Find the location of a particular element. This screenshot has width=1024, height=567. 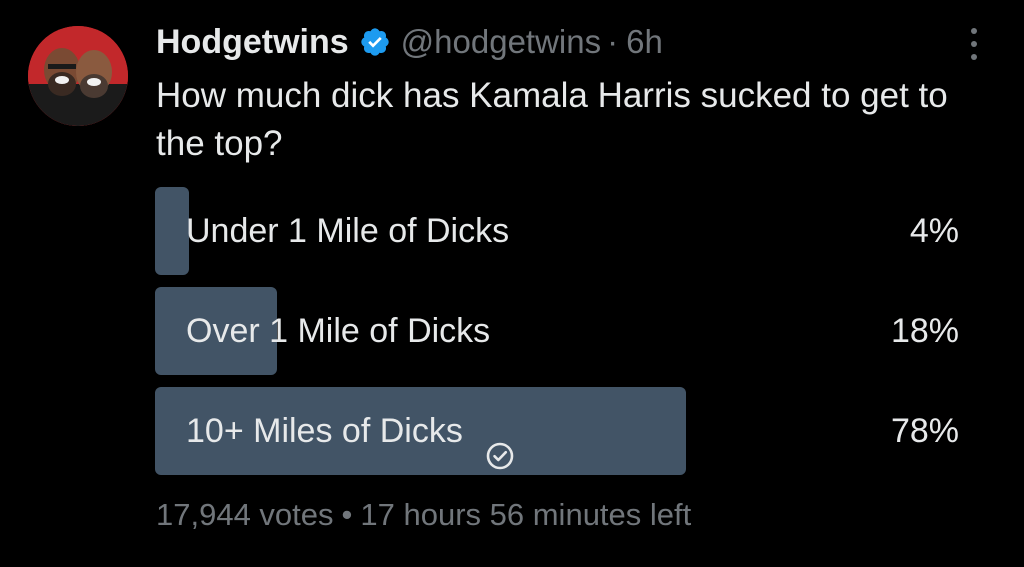

tweet-header: Hodgetwins @hodgetwins · 6h is located at coordinates (409, 42).